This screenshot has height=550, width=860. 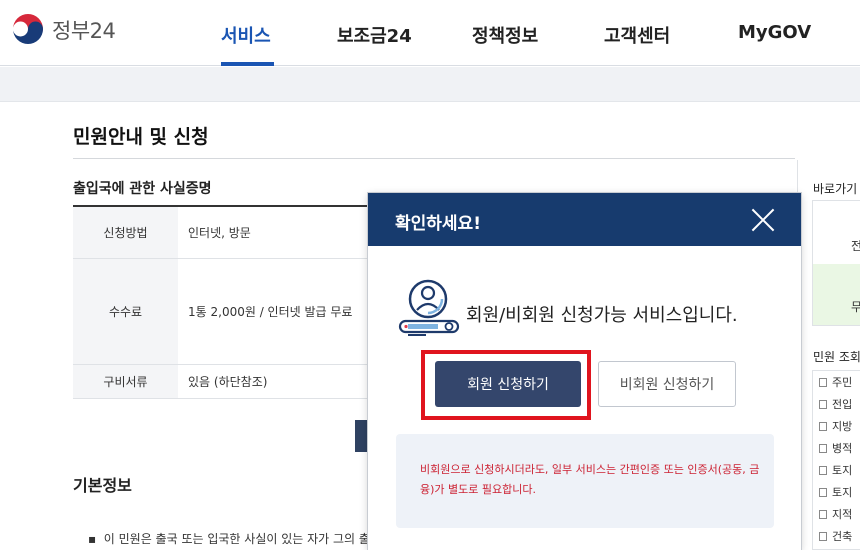 What do you see at coordinates (430, 84) in the screenshot?
I see `sub-header-band` at bounding box center [430, 84].